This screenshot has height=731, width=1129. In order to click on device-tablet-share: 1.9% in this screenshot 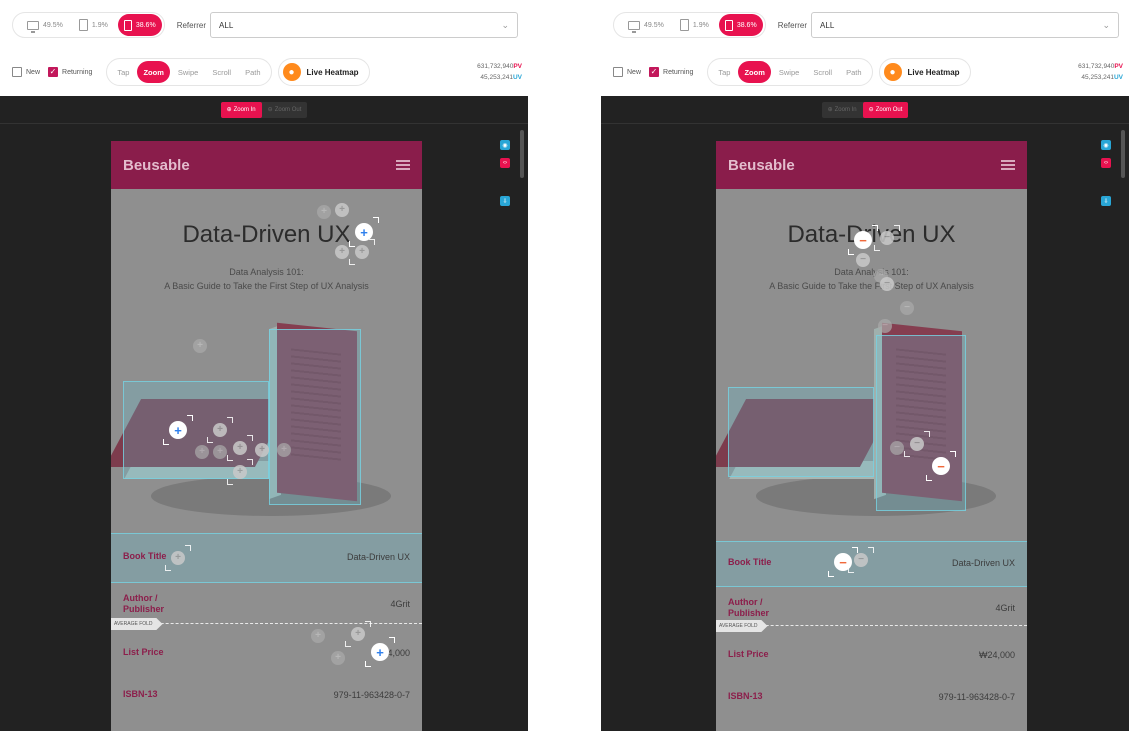, I will do `click(700, 25)`.